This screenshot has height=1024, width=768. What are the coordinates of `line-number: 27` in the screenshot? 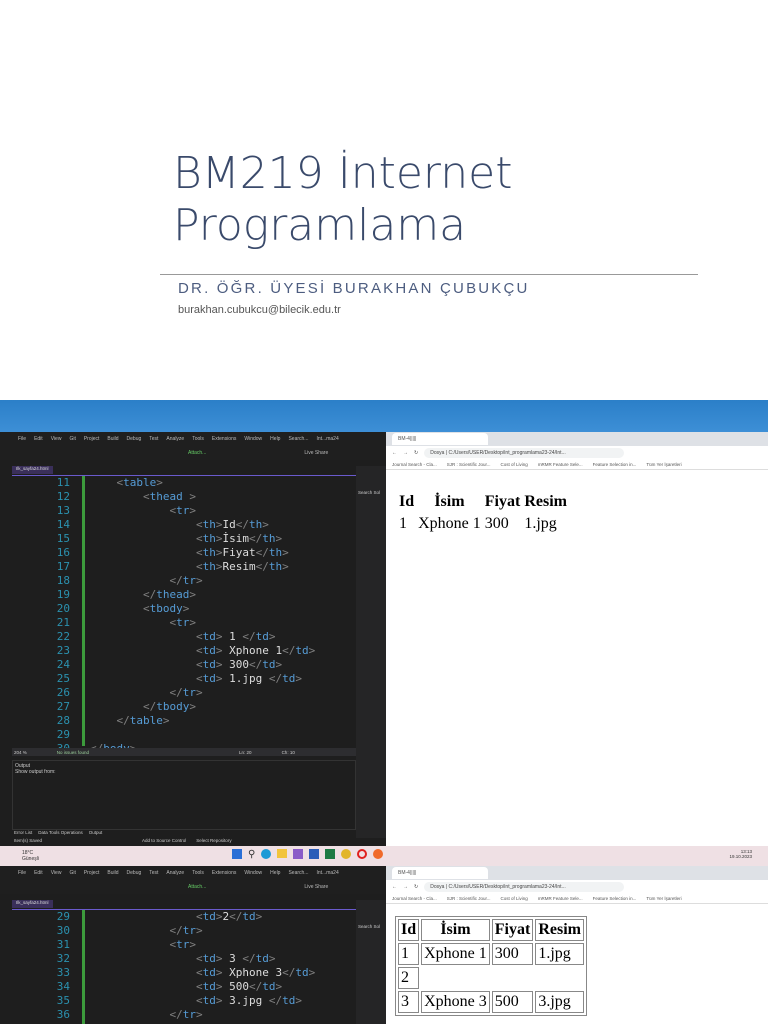 It's located at (63, 706).